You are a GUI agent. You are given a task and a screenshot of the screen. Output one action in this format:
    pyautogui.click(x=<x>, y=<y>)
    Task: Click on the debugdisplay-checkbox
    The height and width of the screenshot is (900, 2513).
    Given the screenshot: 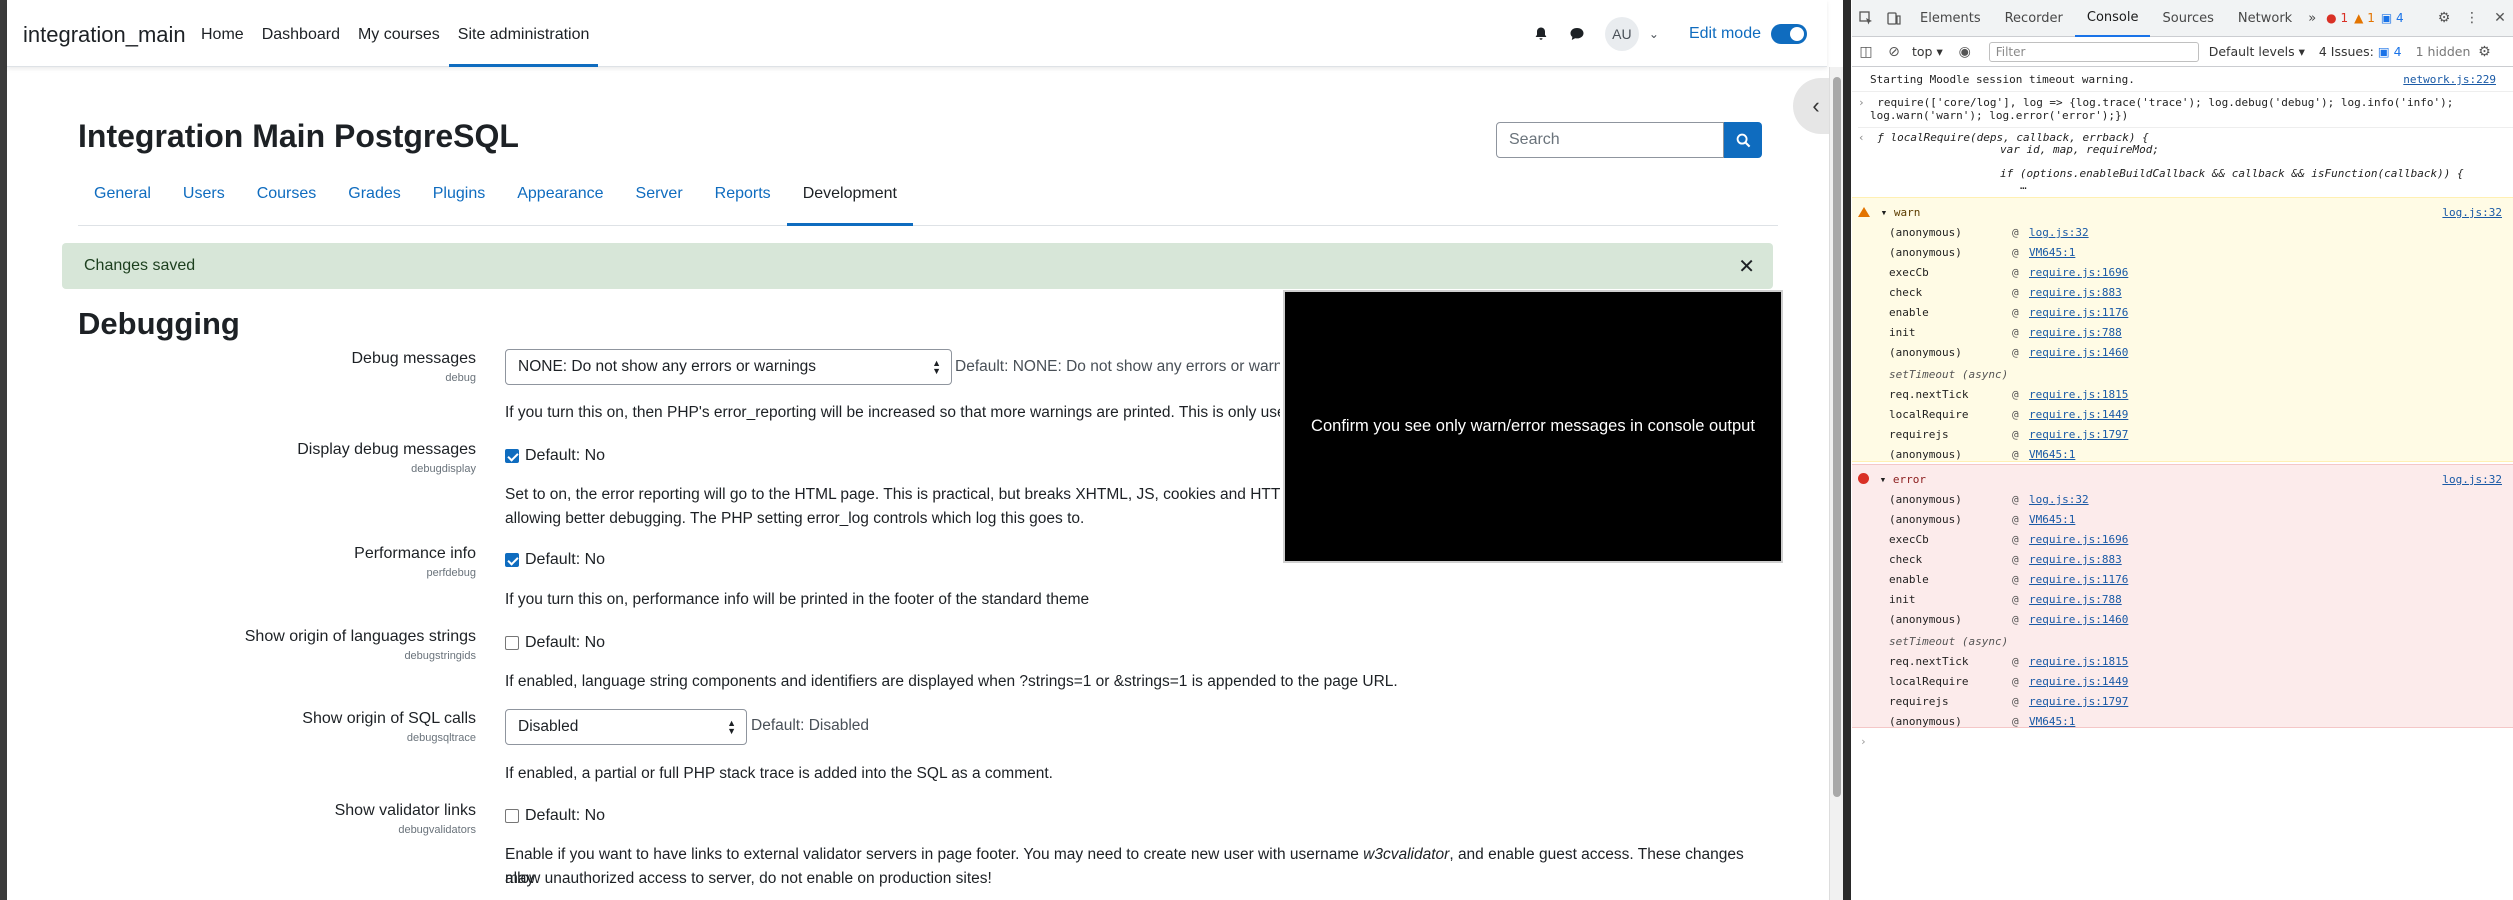 What is the action you would take?
    pyautogui.click(x=512, y=456)
    